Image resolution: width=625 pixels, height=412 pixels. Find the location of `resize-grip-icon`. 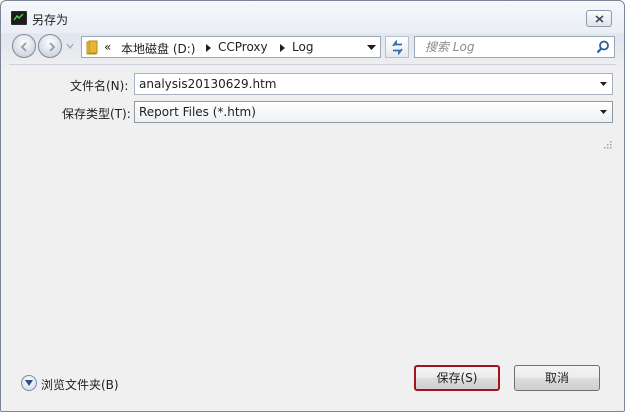

resize-grip-icon is located at coordinates (608, 145).